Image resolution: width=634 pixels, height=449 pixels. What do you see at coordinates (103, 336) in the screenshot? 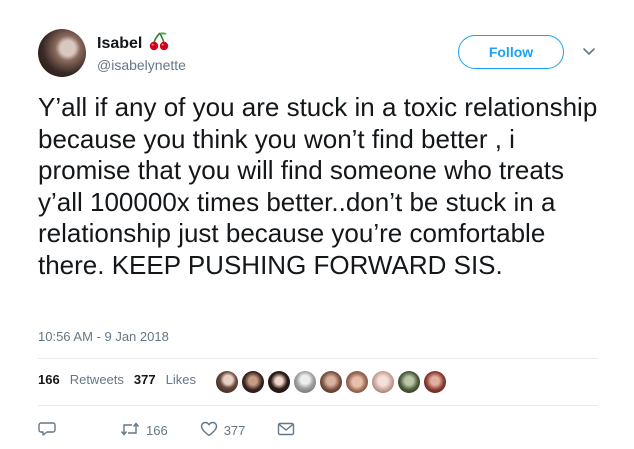
I see `tweet-timestamp: 10:56 AM - 9 Jan 2018` at bounding box center [103, 336].